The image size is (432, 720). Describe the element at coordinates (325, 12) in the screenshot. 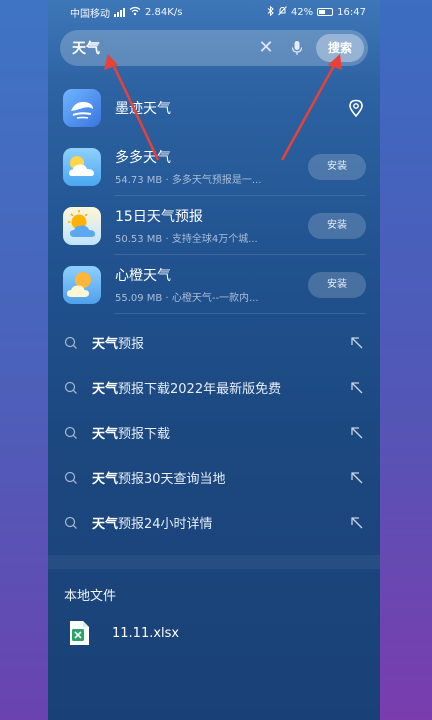

I see `battery-icon` at that location.